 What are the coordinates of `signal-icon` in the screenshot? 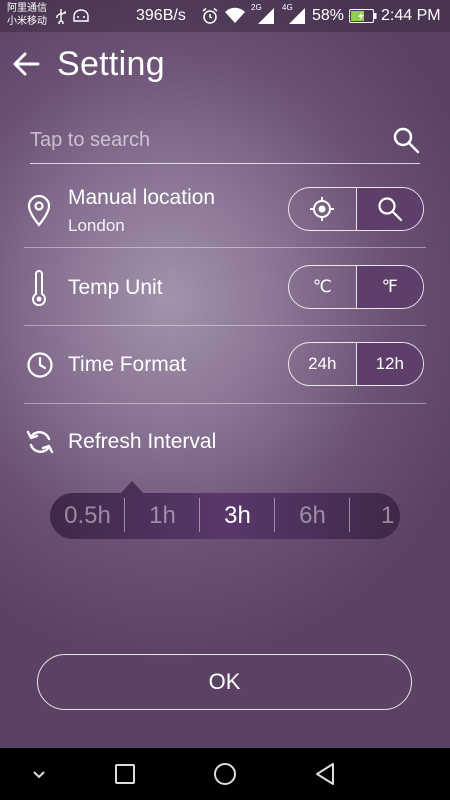 It's located at (266, 16).